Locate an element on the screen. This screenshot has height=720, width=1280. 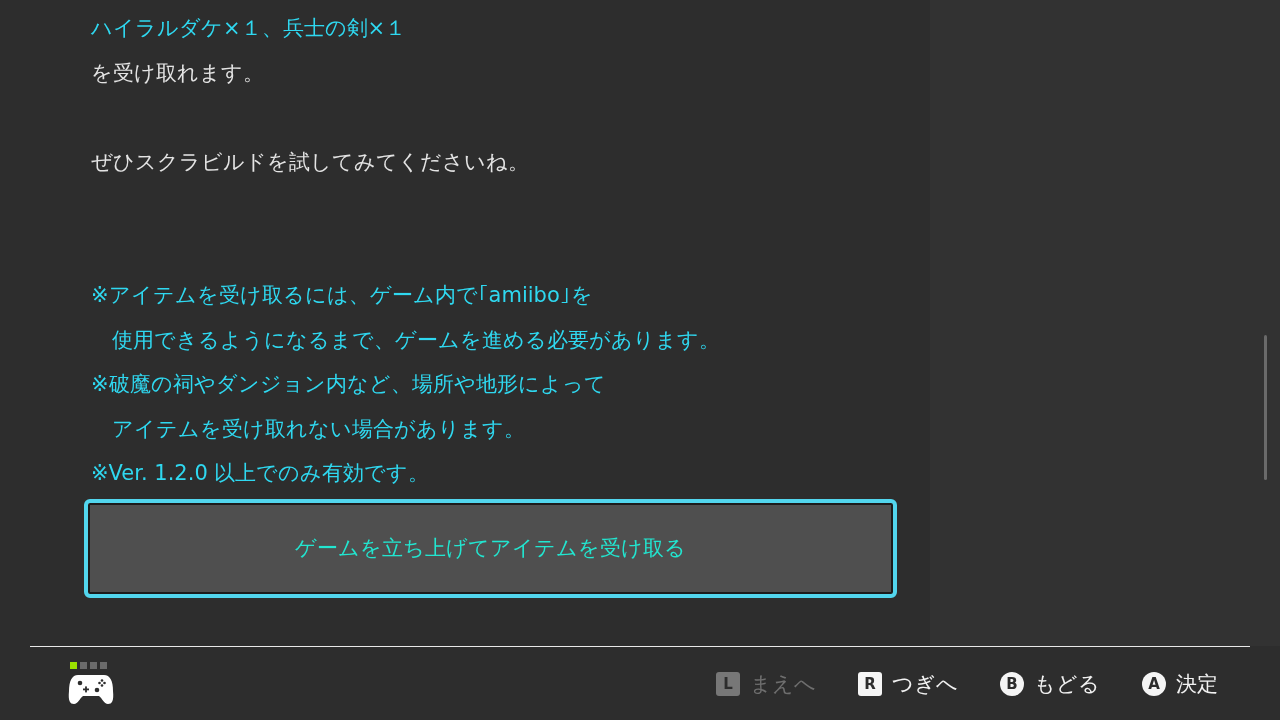
body-text: アイテムを受け取れない場合があります。 is located at coordinates (318, 428).